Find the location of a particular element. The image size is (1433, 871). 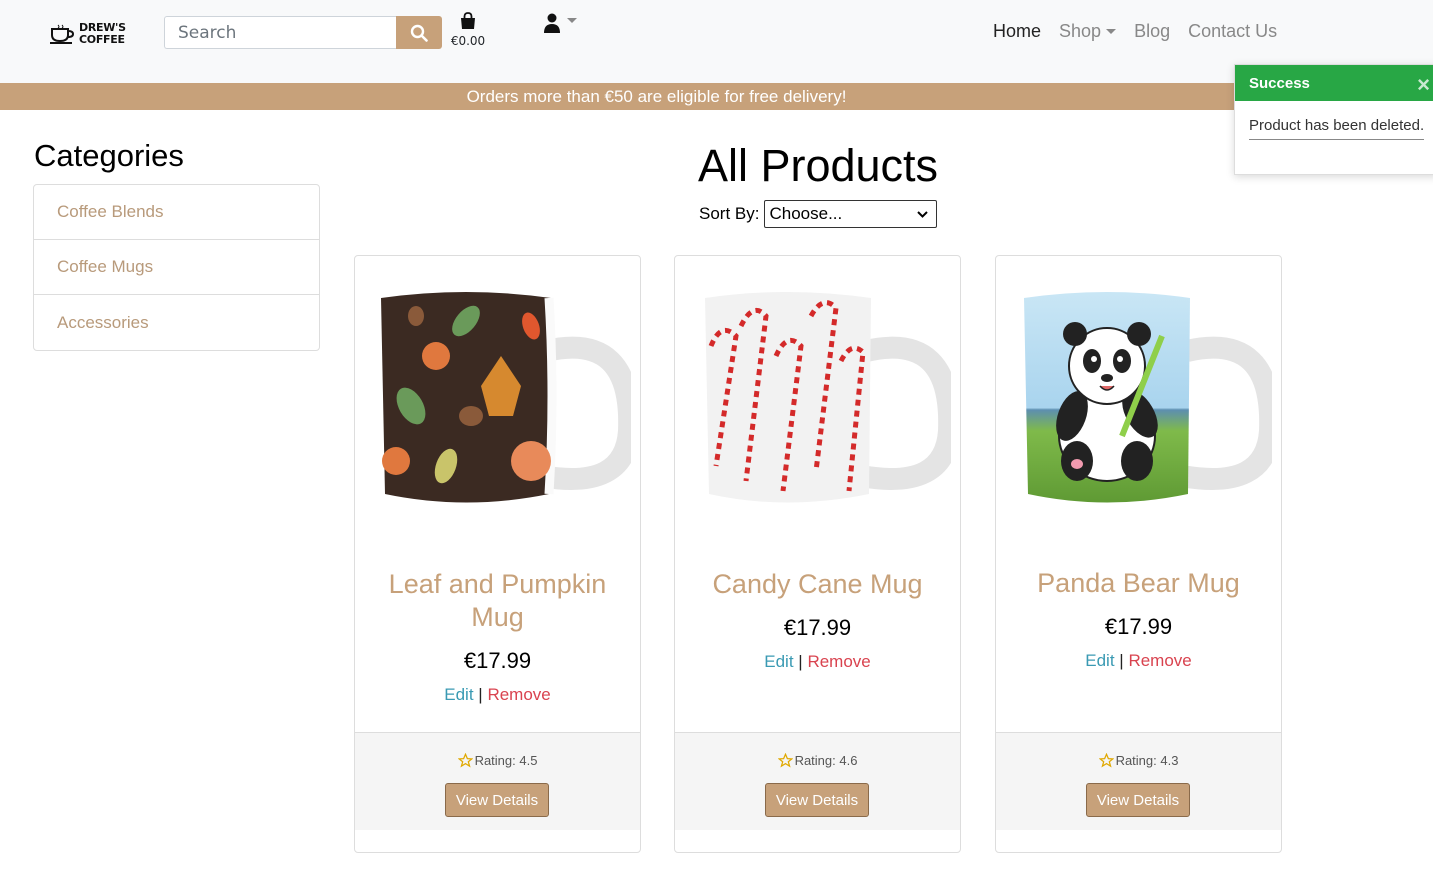

rating-text: Rating: 4.5 is located at coordinates (506, 760).